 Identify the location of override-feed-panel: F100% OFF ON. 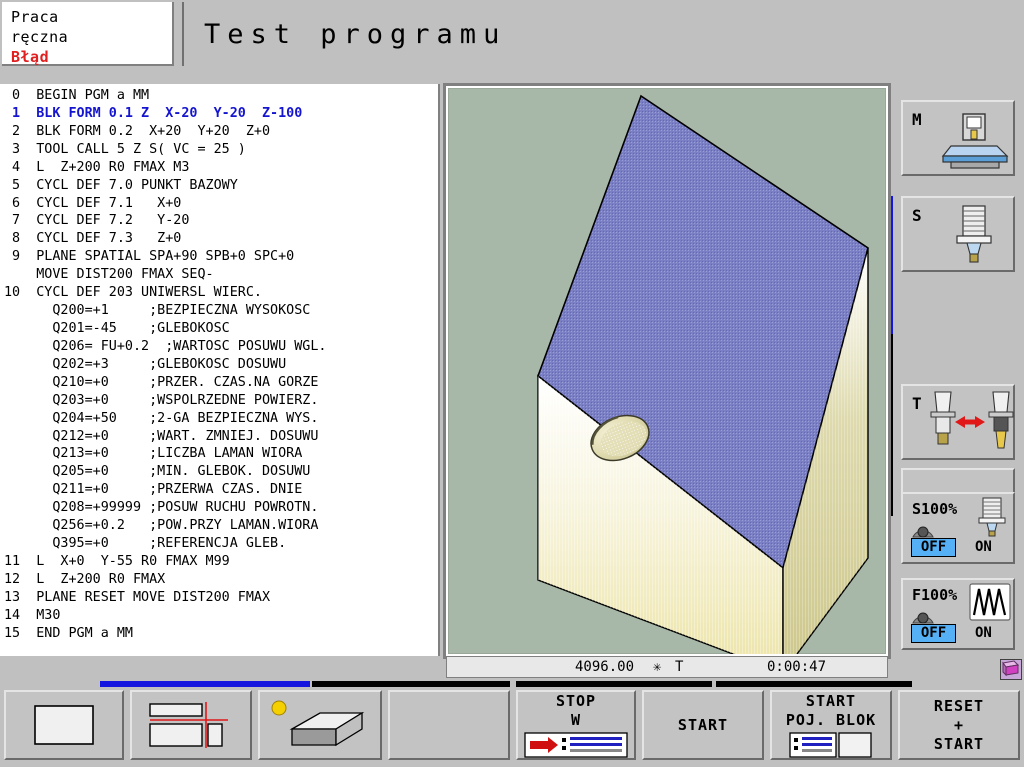
(958, 614).